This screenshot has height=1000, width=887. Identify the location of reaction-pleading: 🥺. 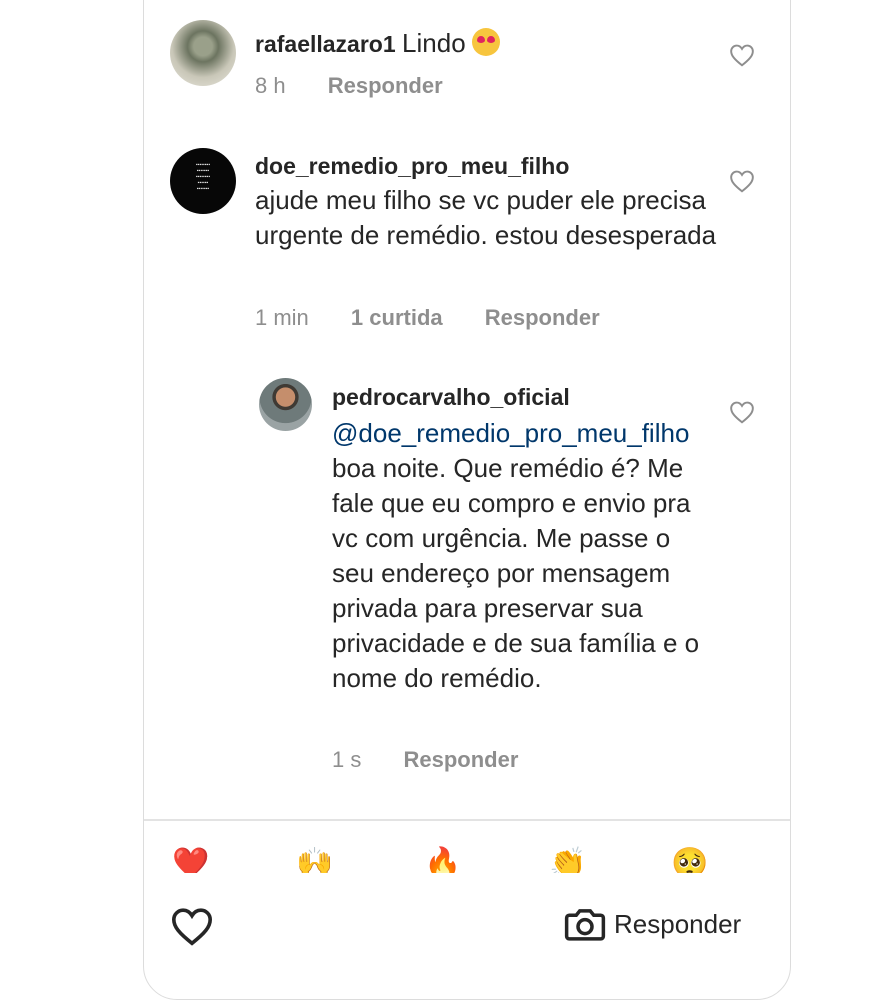
(689, 862).